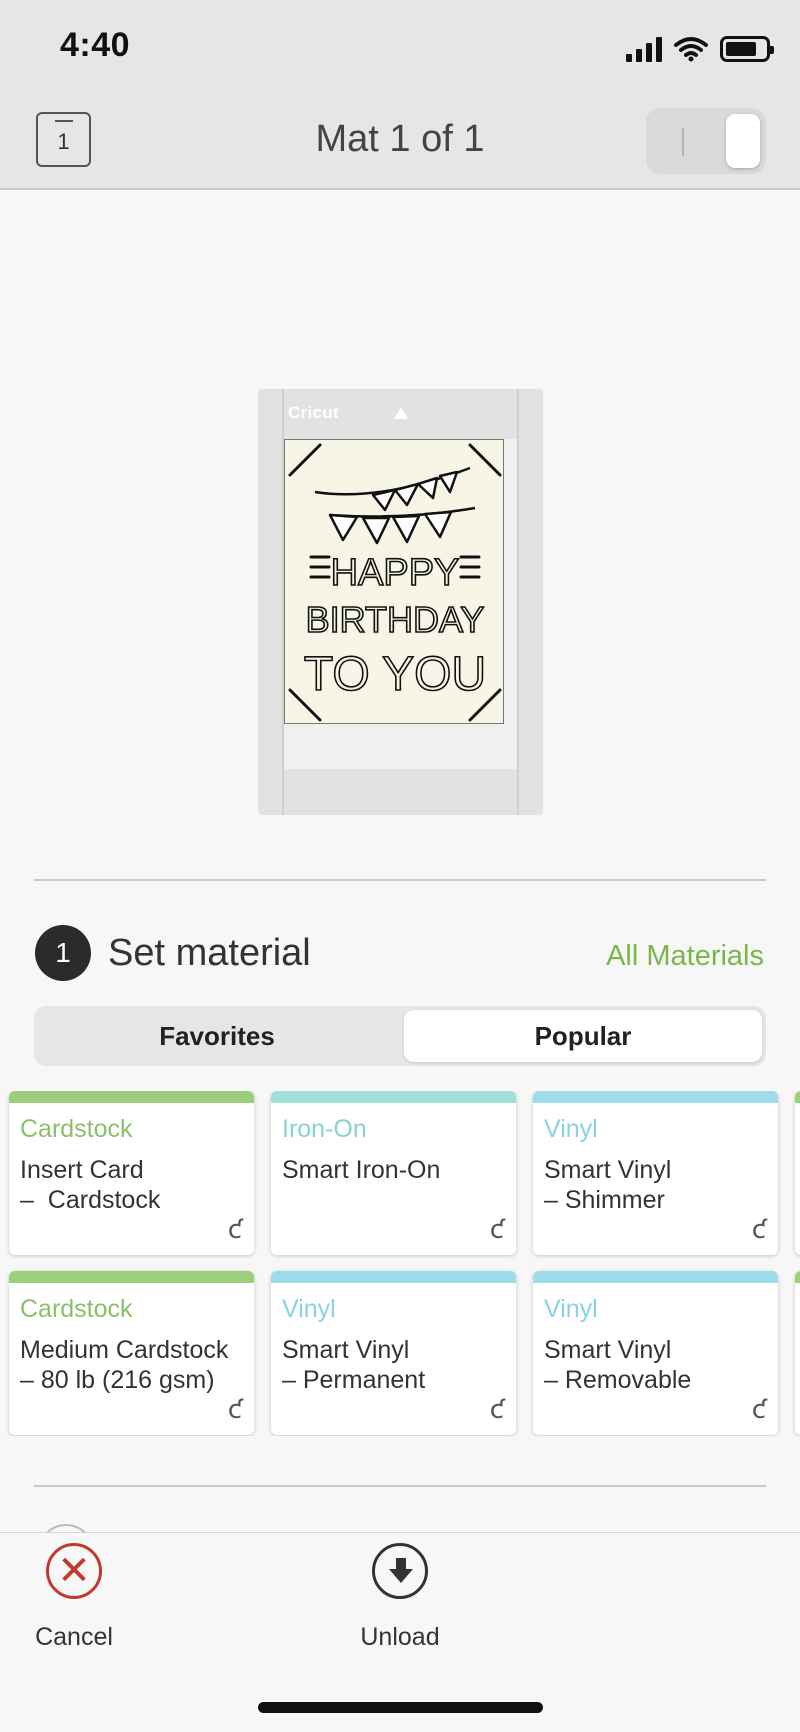  Describe the element at coordinates (313, 412) in the screenshot. I see `mat-brand-logo: Cricut` at that location.